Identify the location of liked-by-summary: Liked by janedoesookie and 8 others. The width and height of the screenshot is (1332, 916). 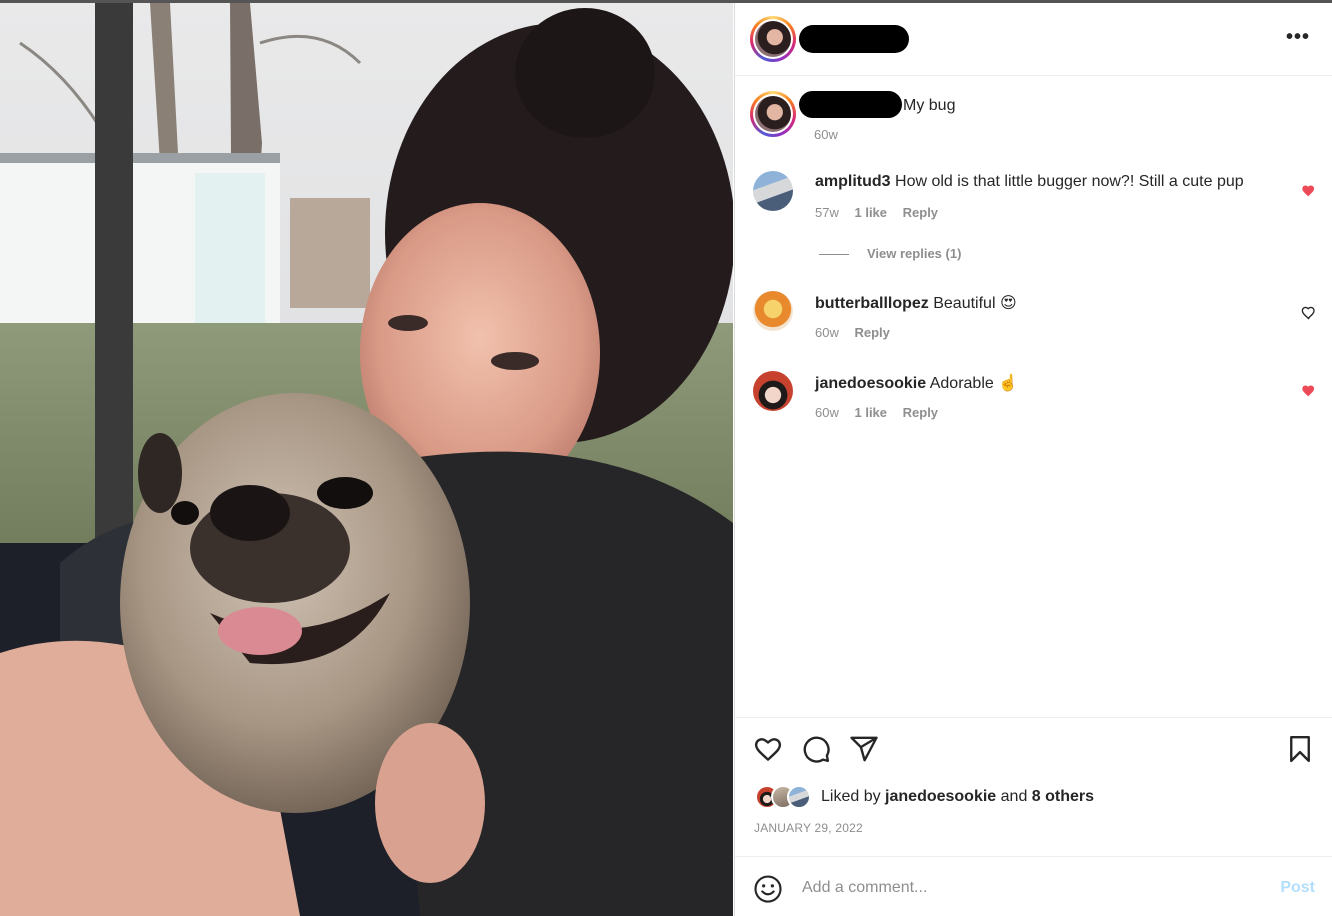
(958, 796).